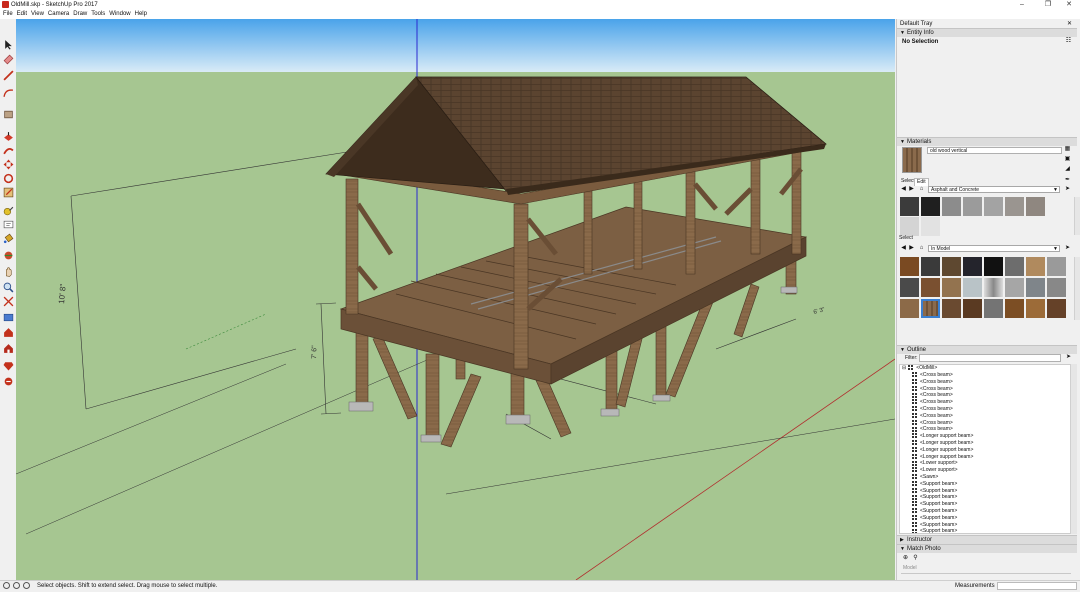 The image size is (1080, 592). Describe the element at coordinates (8, 150) in the screenshot. I see `follow-me-tool-icon` at that location.